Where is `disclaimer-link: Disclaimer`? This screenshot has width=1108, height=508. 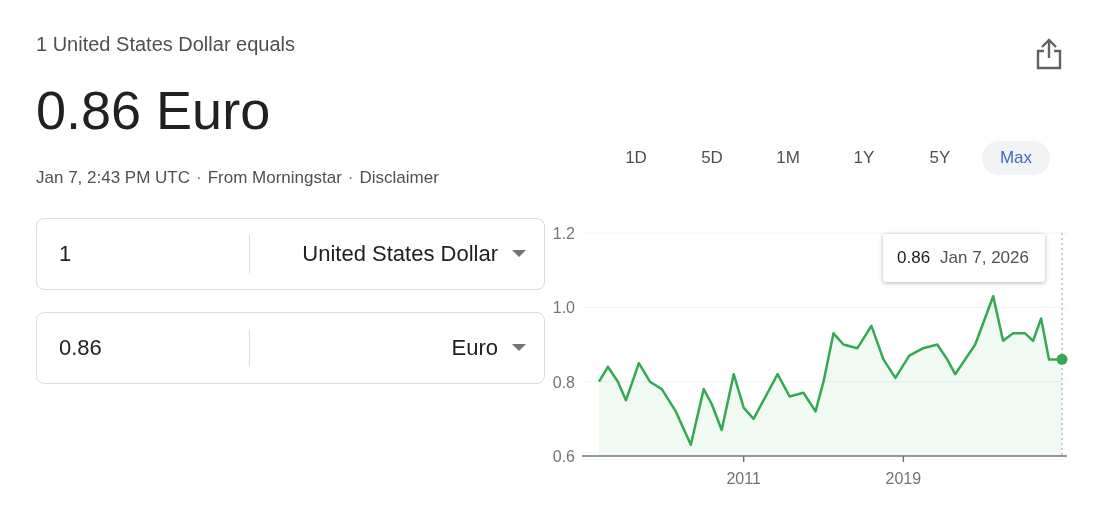 disclaimer-link: Disclaimer is located at coordinates (399, 178).